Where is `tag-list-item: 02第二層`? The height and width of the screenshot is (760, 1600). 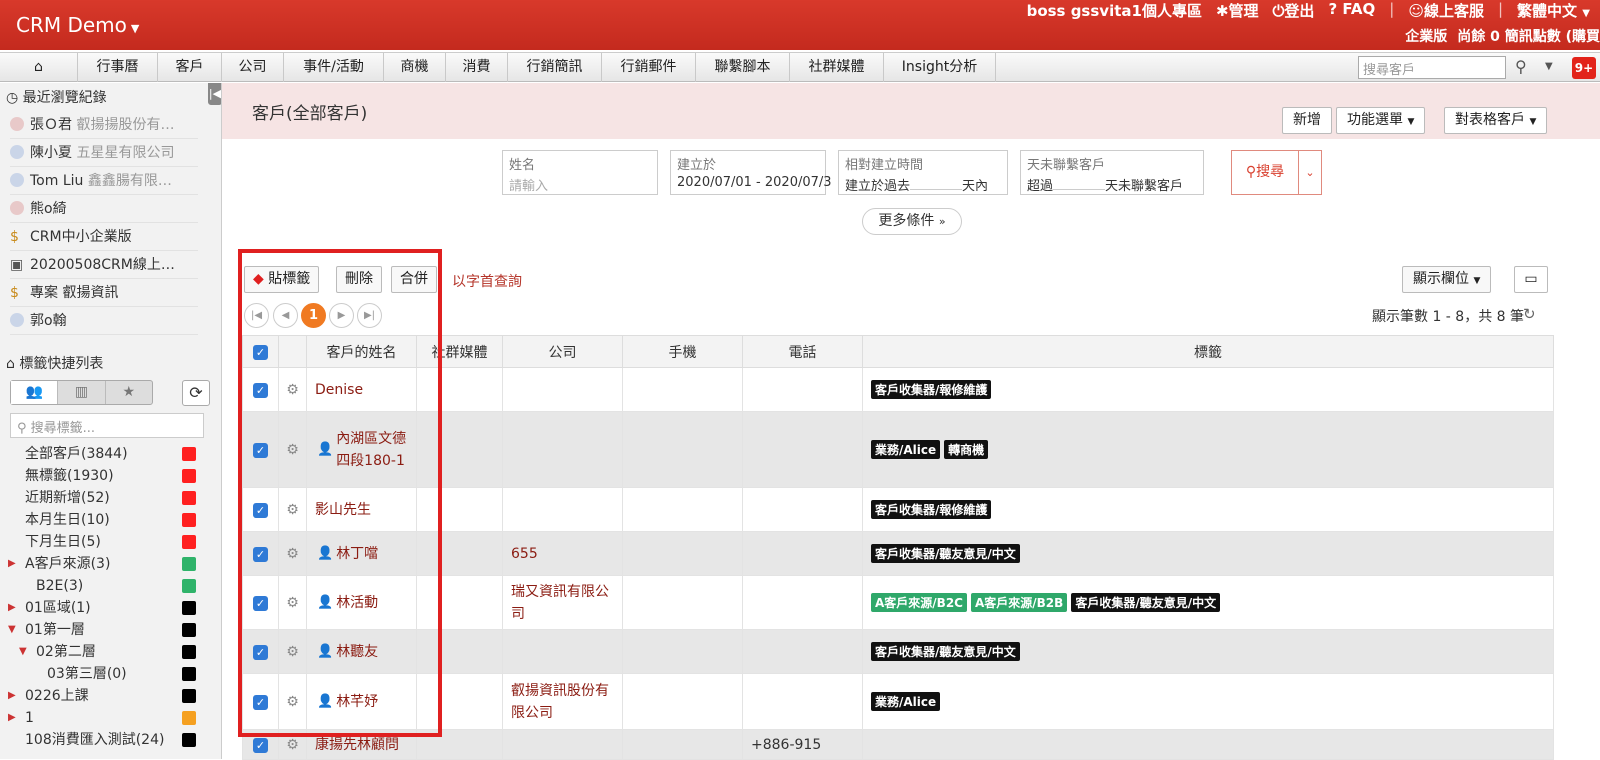
tag-list-item: 02第二層 is located at coordinates (66, 652).